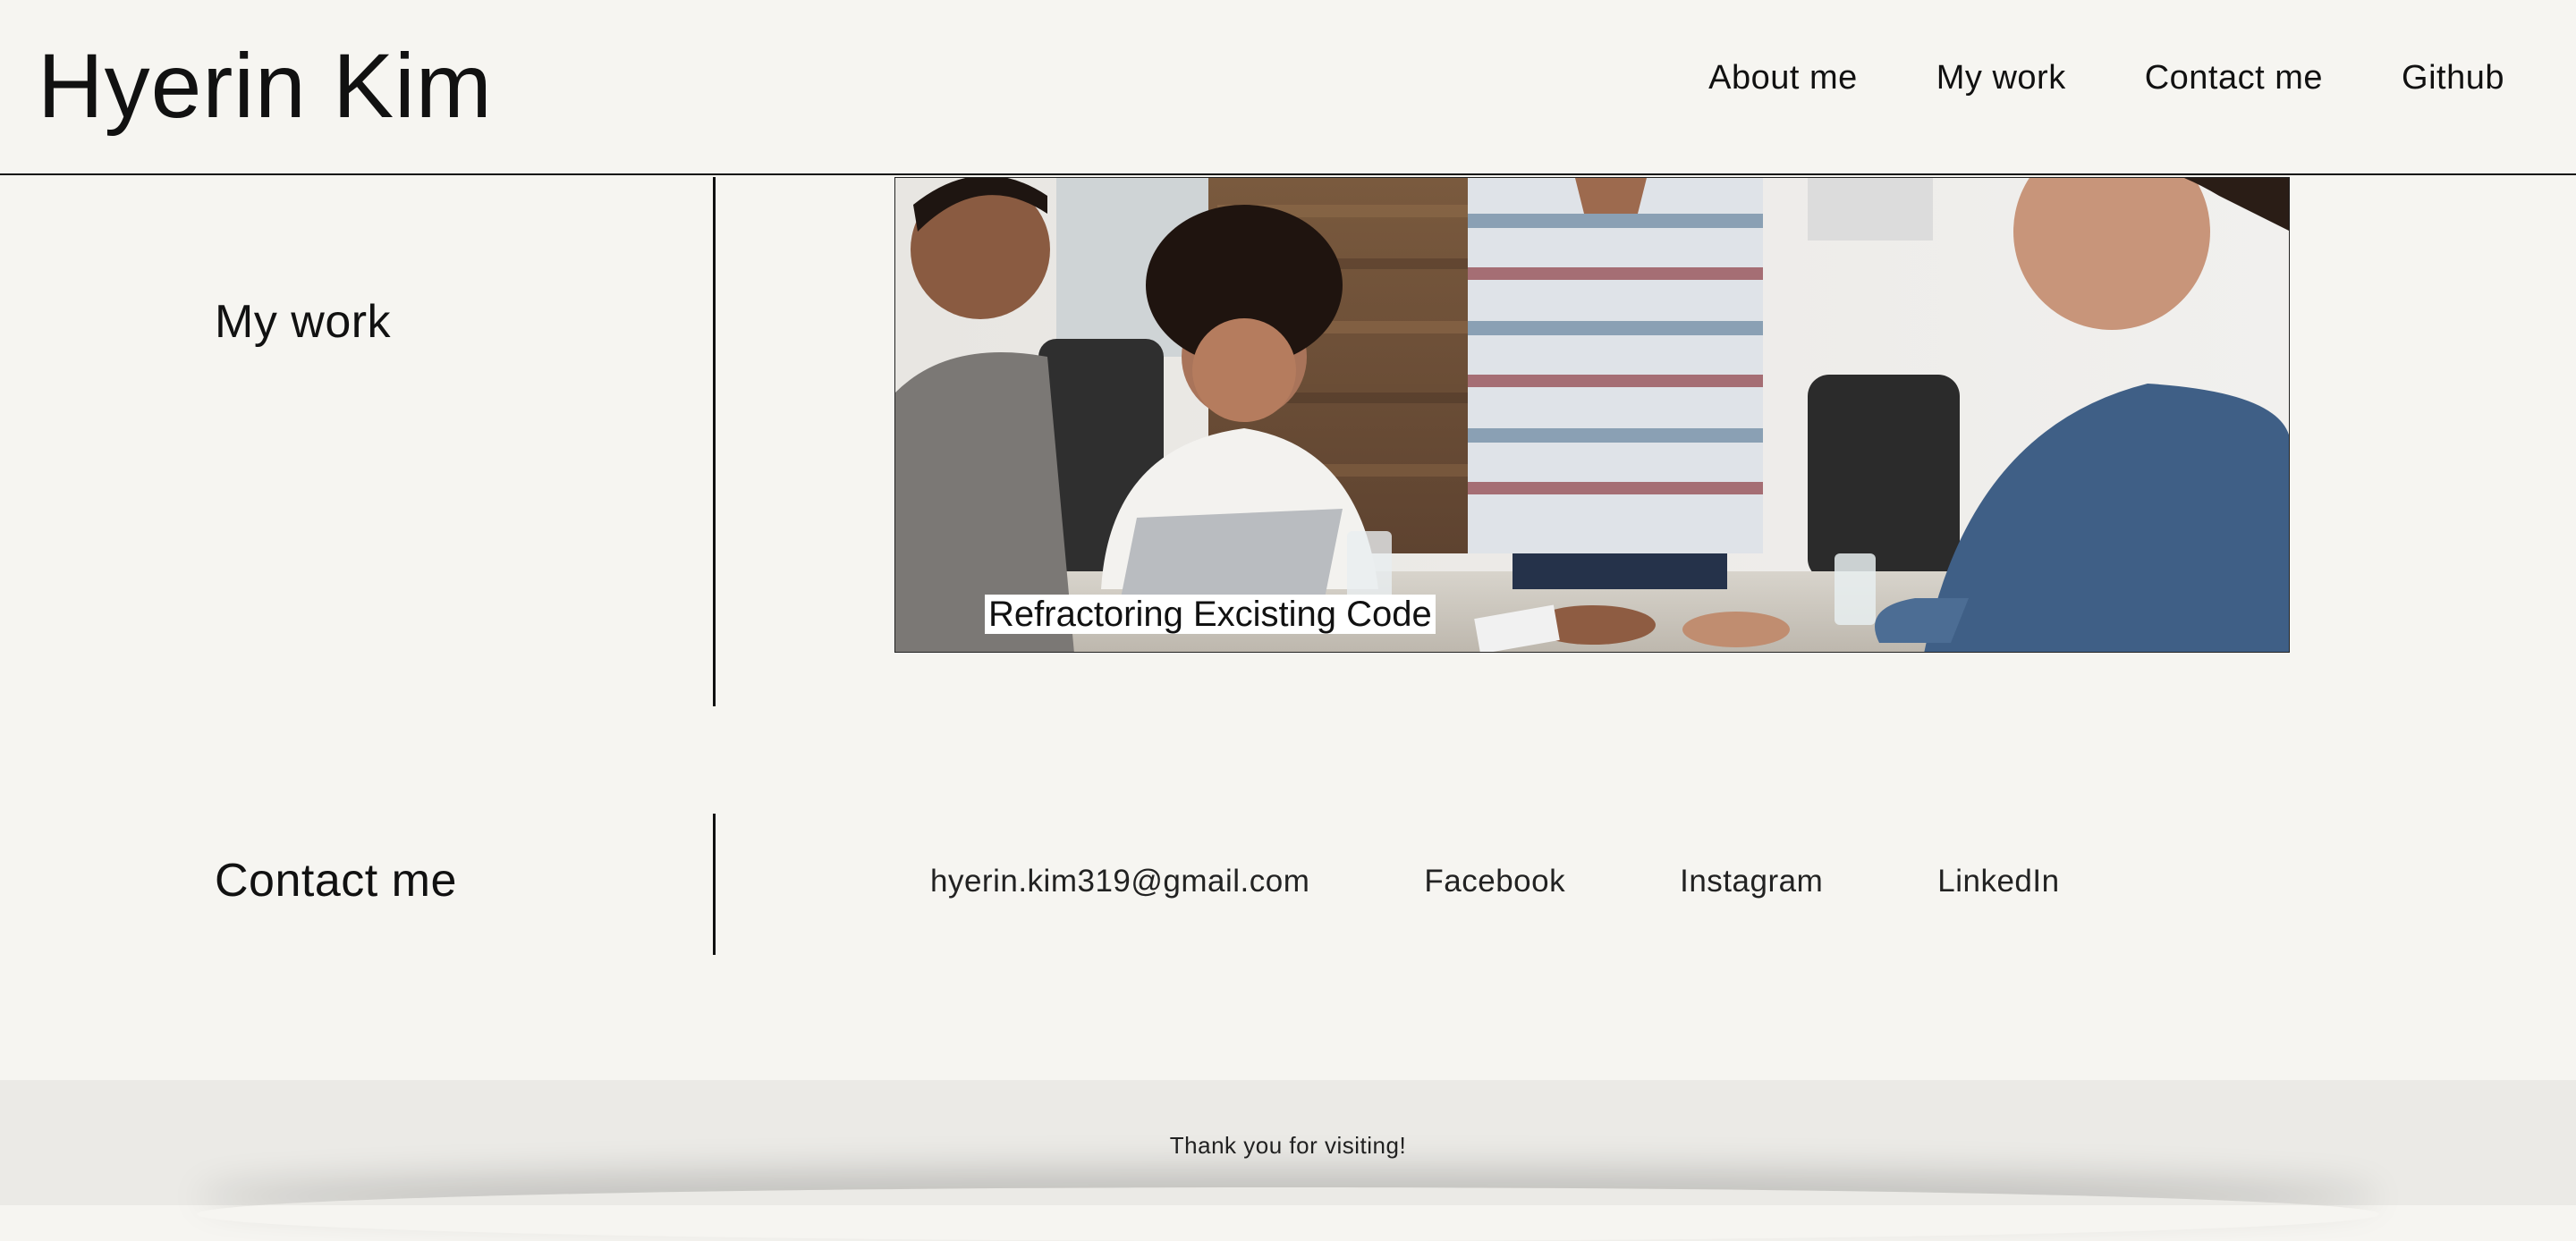 The height and width of the screenshot is (1241, 2576). What do you see at coordinates (2001, 78) in the screenshot?
I see `nav-my-work: My work` at bounding box center [2001, 78].